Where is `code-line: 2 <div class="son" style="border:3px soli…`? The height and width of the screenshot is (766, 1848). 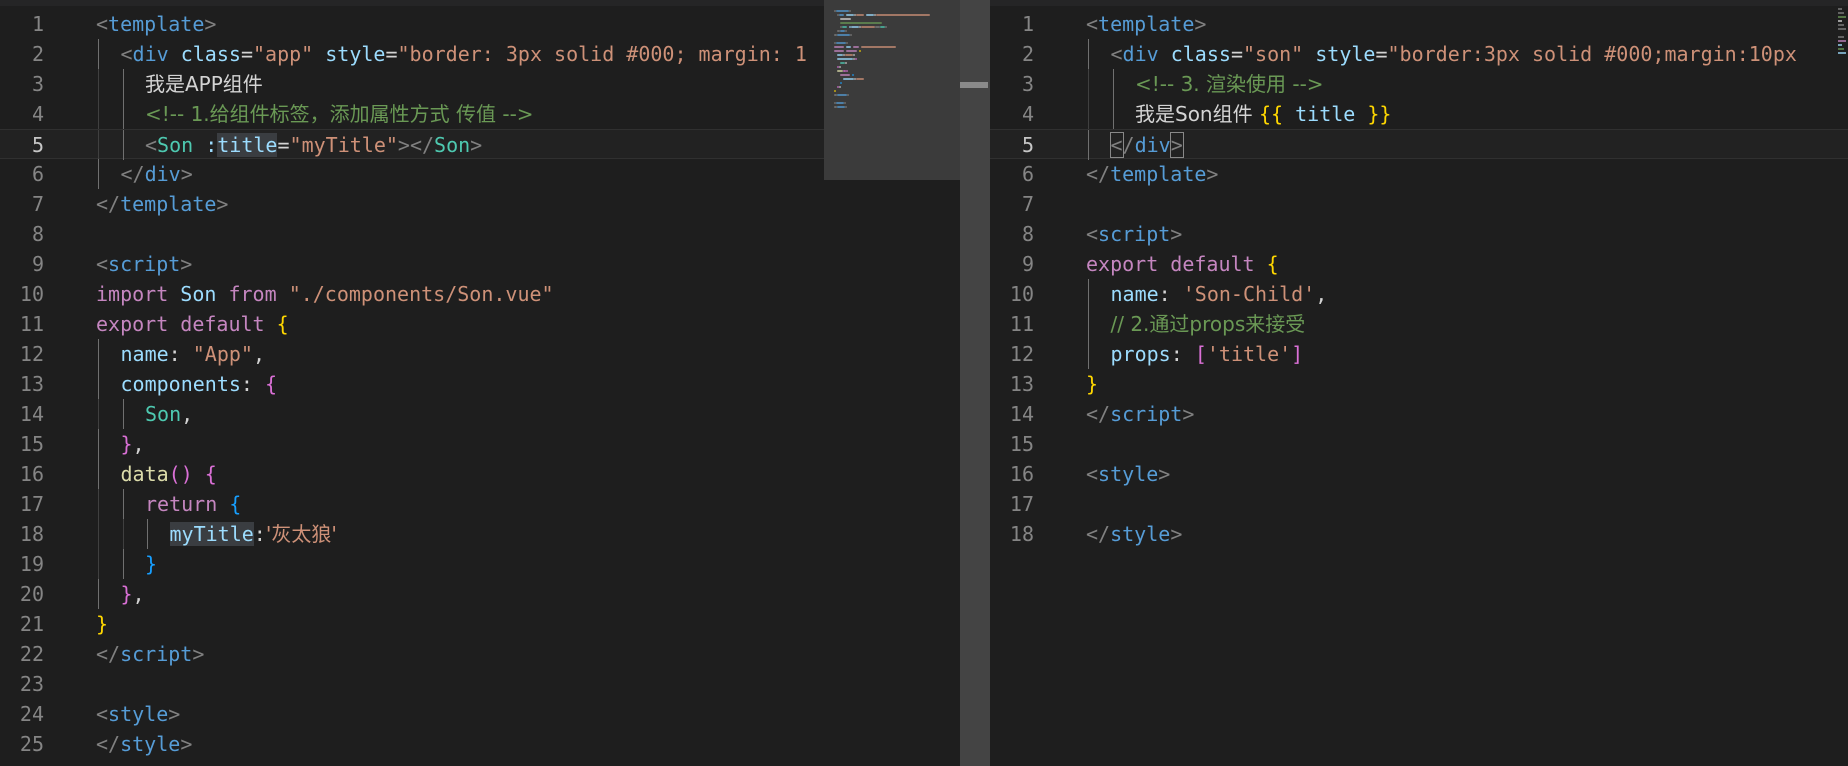
code-line: 2 <div class="son" style="border:3px soli… is located at coordinates (1419, 54).